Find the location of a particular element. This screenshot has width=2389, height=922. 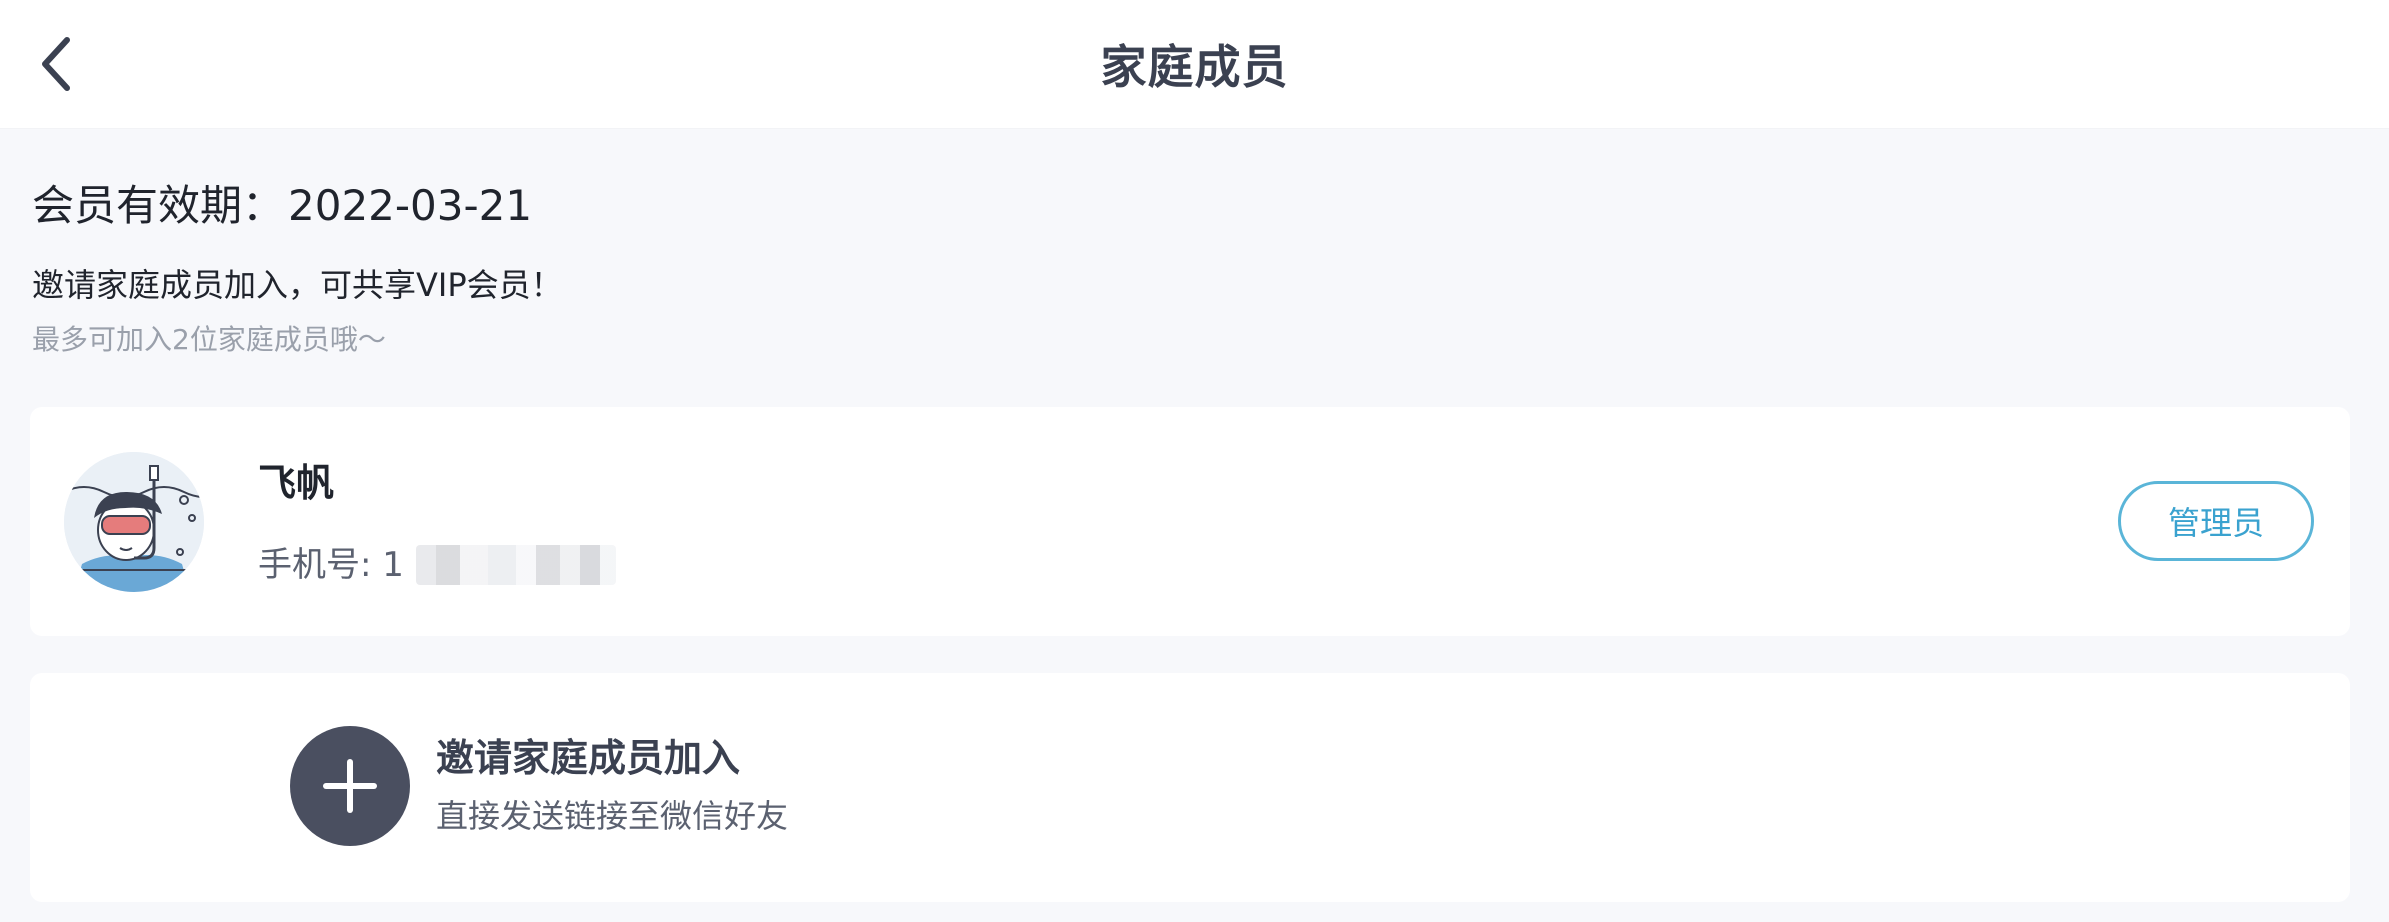

invite-subtitle: 直接发送链接至微信好友 is located at coordinates (612, 816).